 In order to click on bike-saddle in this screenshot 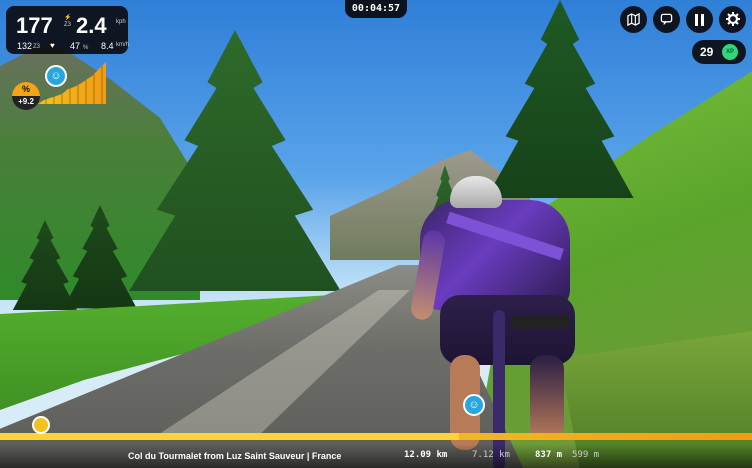, I will do `click(540, 322)`.